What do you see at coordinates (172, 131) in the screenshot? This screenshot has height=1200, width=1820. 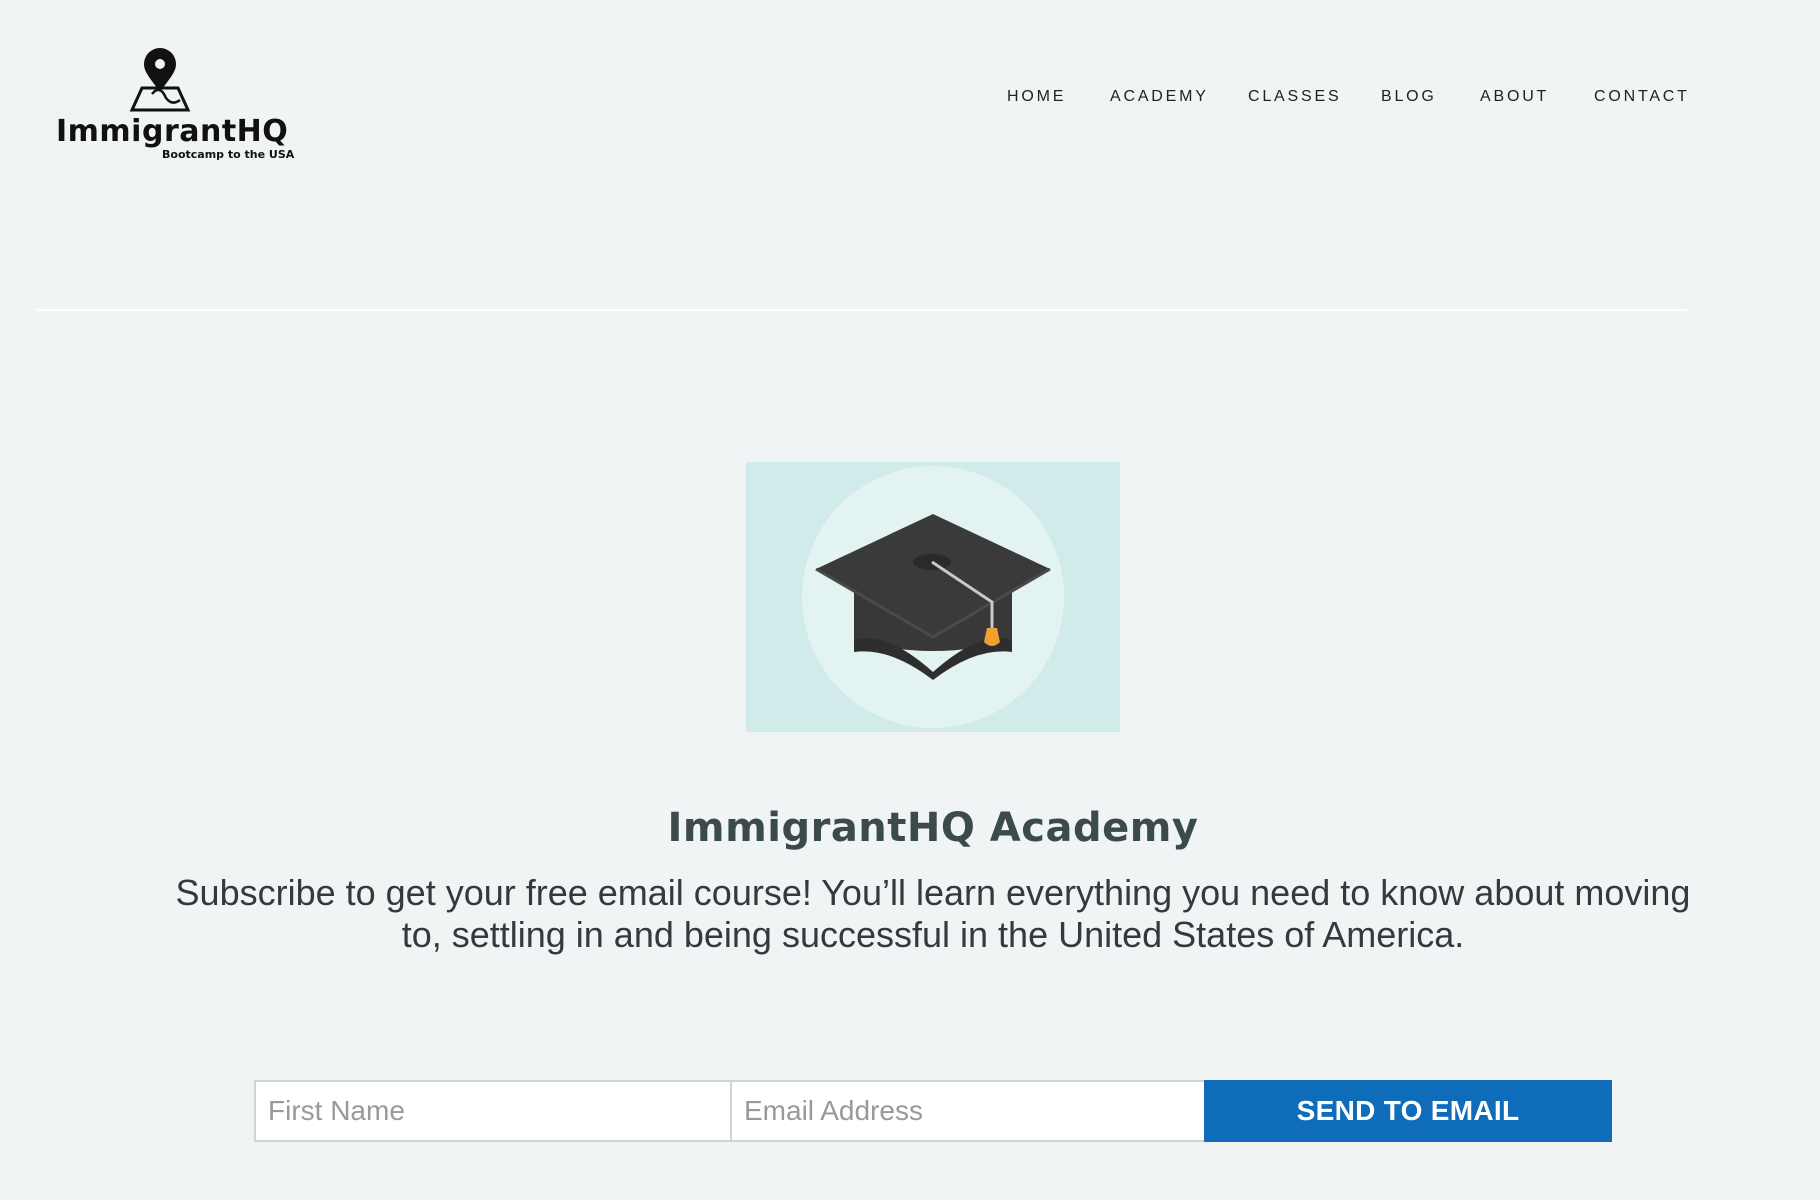 I see `brand-name: ImmigrantHQ` at bounding box center [172, 131].